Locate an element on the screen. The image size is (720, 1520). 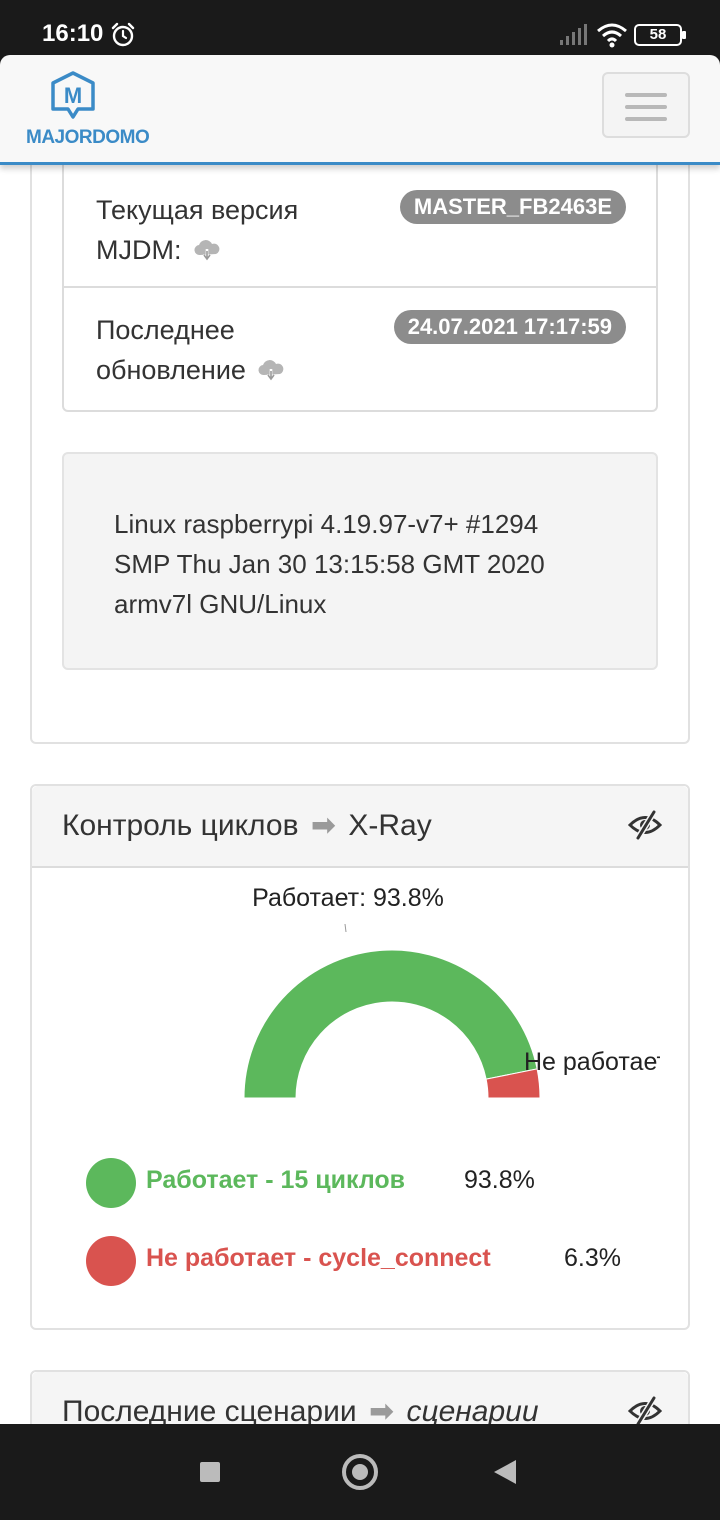
cycles-title-text: Контроль циклов is located at coordinates (180, 825).